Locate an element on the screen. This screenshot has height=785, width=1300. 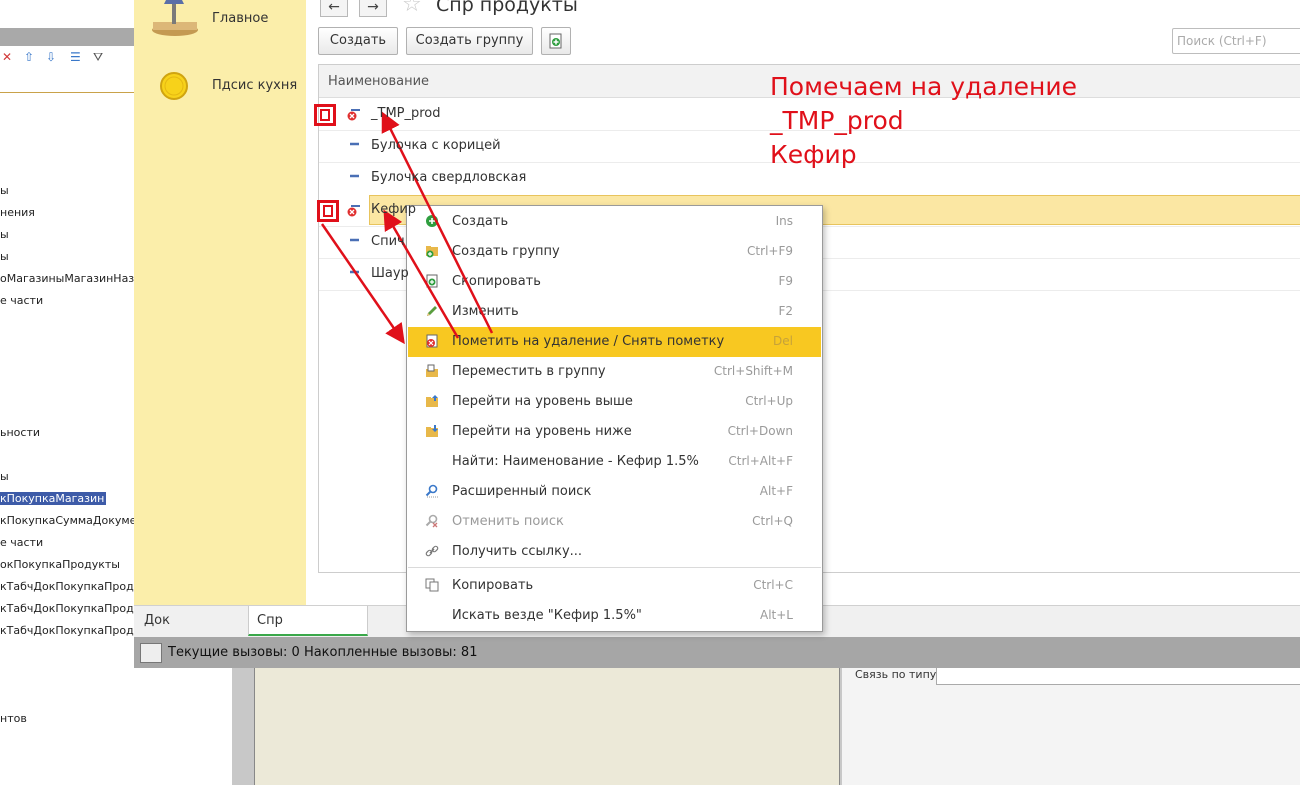
row-name: Кефир is located at coordinates (394, 209).